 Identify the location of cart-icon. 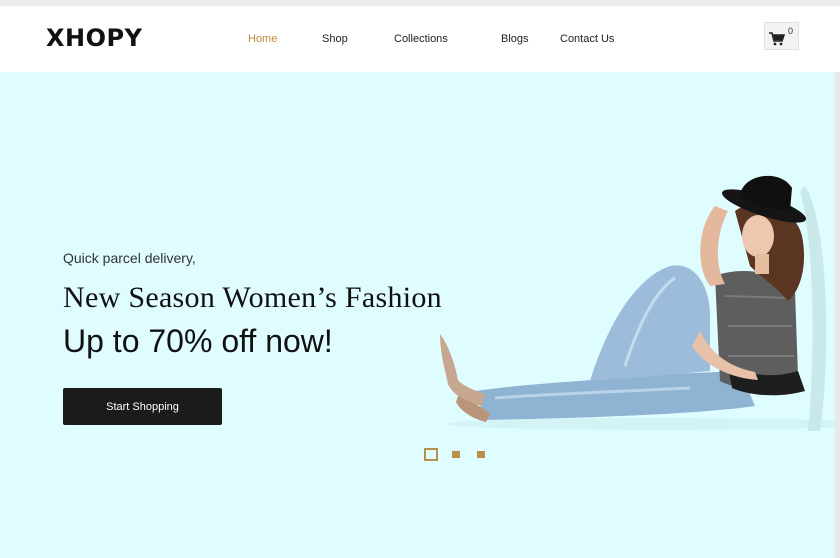
(777, 39).